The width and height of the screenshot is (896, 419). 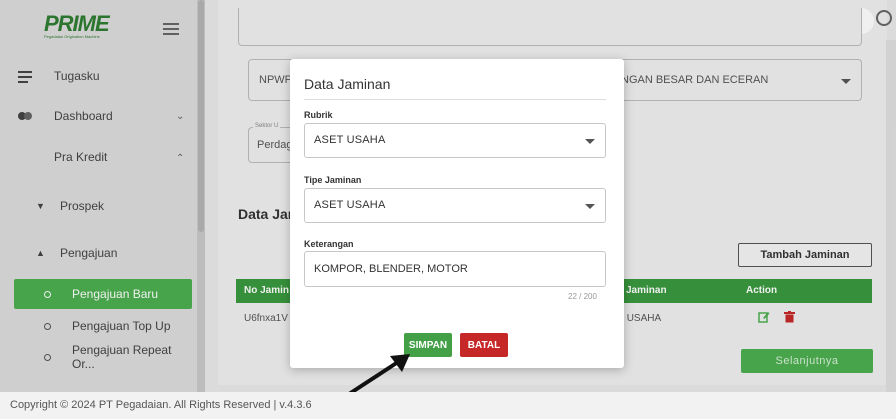 What do you see at coordinates (455, 205) in the screenshot?
I see `tipe-jaminan-select: ASET USAHA` at bounding box center [455, 205].